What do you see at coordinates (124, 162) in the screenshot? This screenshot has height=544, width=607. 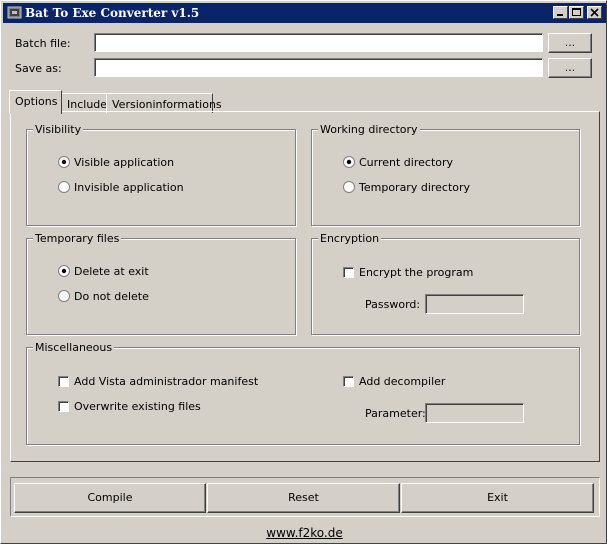 I see `radio-visible-label: Visible application` at bounding box center [124, 162].